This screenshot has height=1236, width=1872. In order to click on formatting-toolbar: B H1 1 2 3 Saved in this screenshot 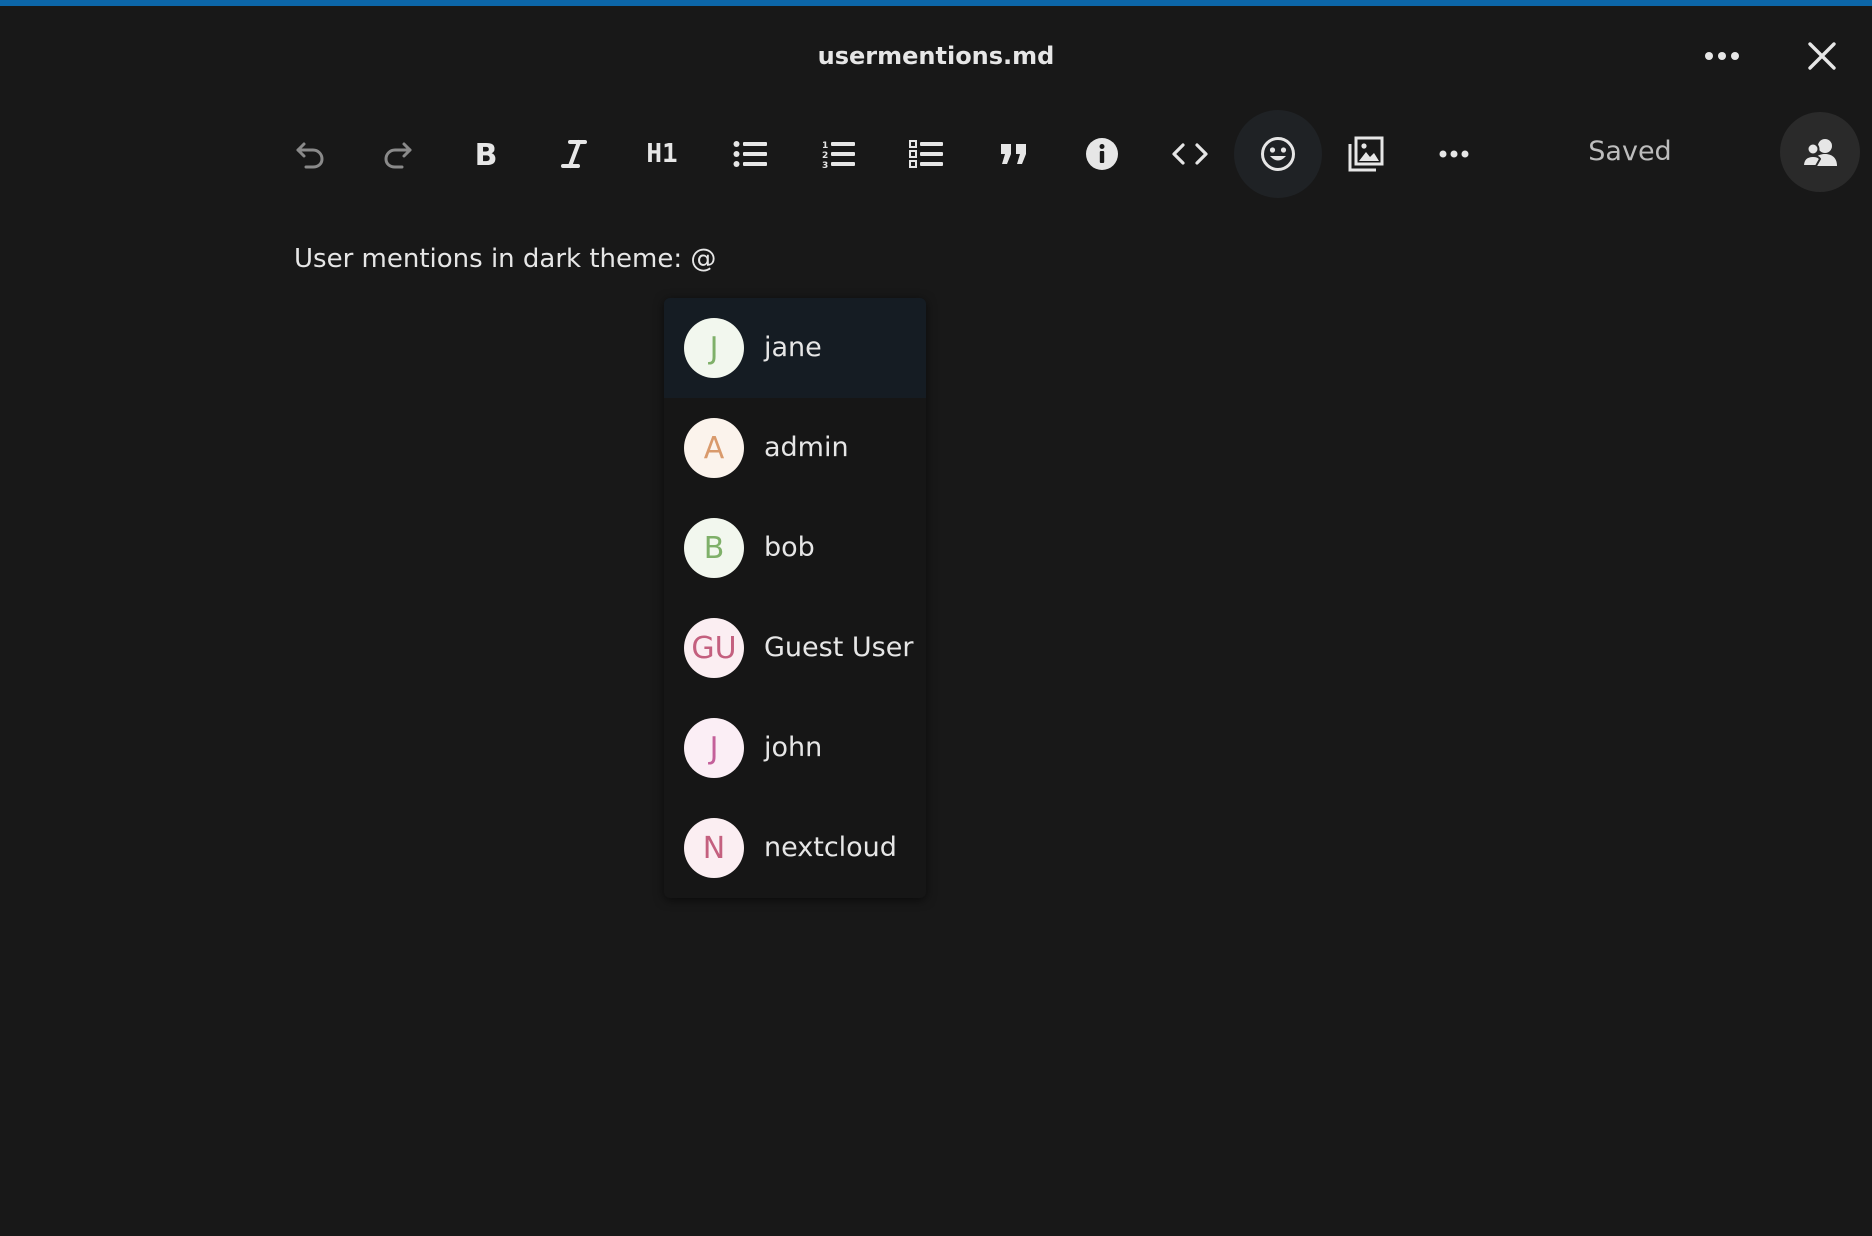, I will do `click(936, 156)`.